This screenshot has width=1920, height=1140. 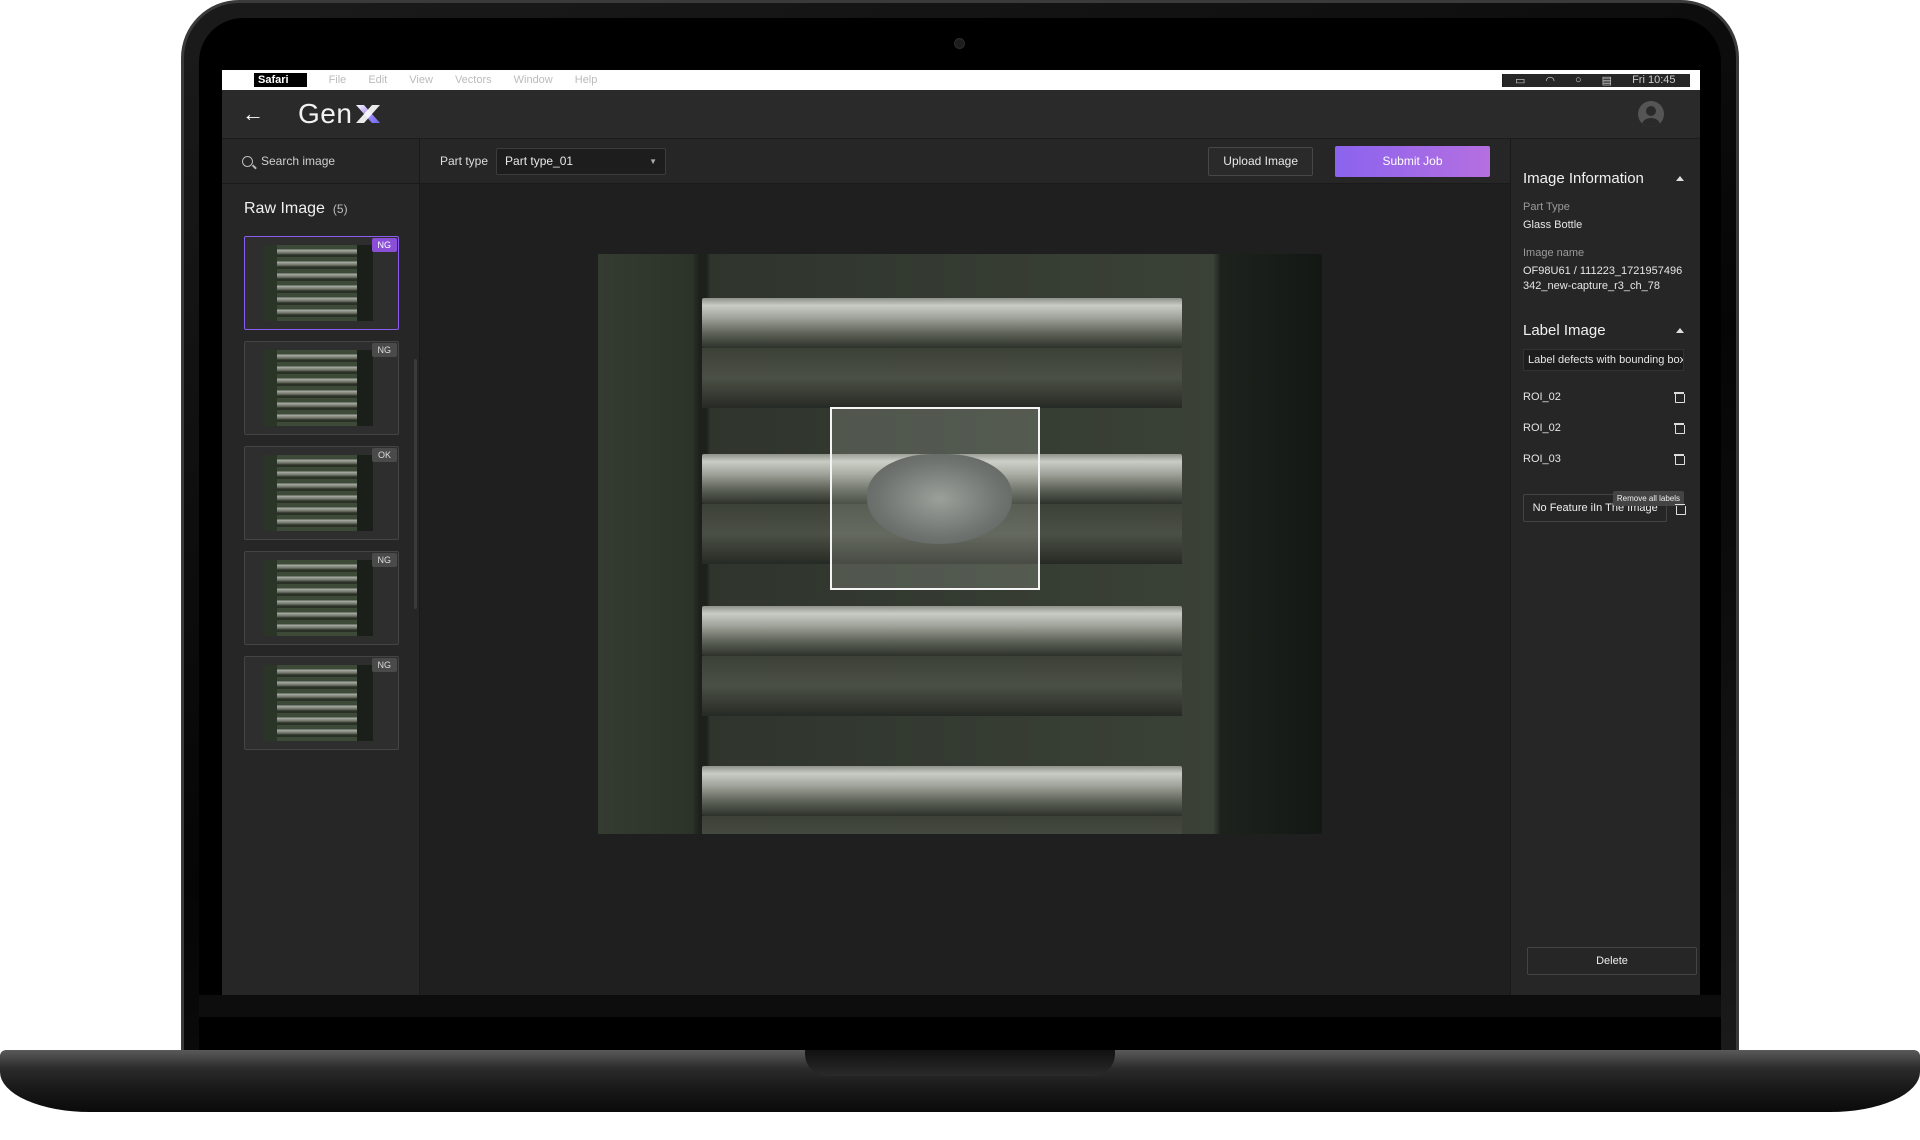 I want to click on image-information-header: Image Information, so click(x=1603, y=178).